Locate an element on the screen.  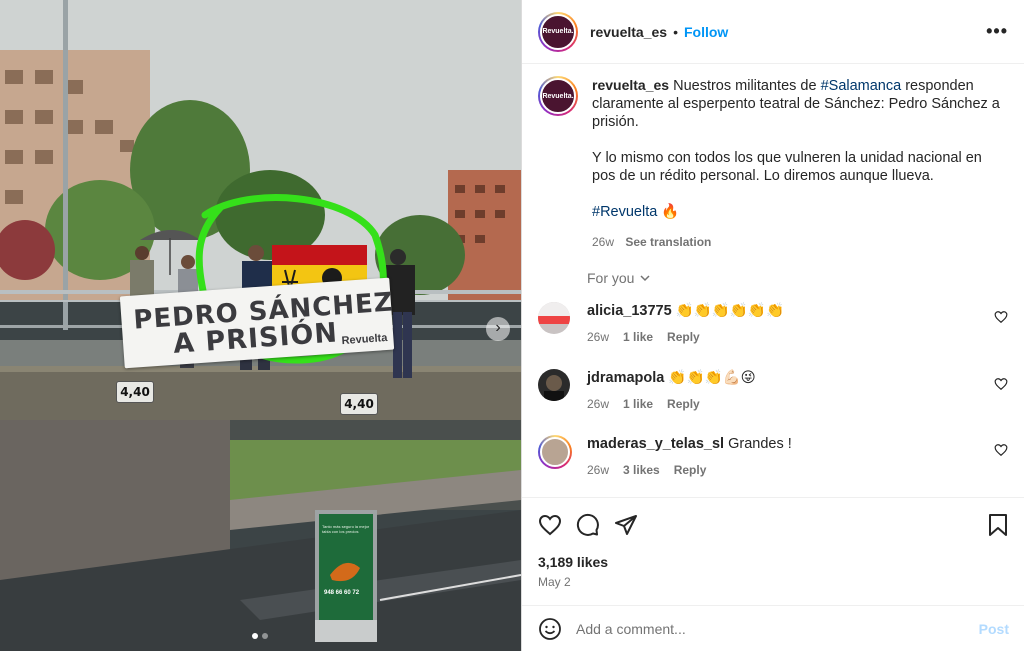
banner-brand: Revuelta is located at coordinates (364, 339).